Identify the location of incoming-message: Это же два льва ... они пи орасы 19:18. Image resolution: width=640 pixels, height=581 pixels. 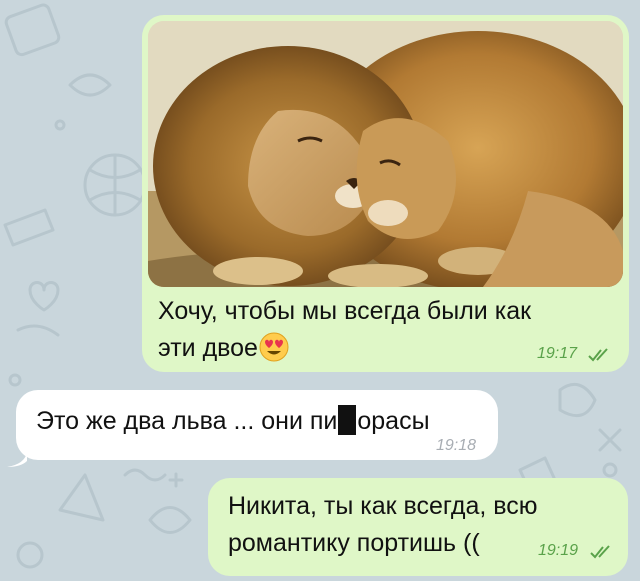
(257, 425).